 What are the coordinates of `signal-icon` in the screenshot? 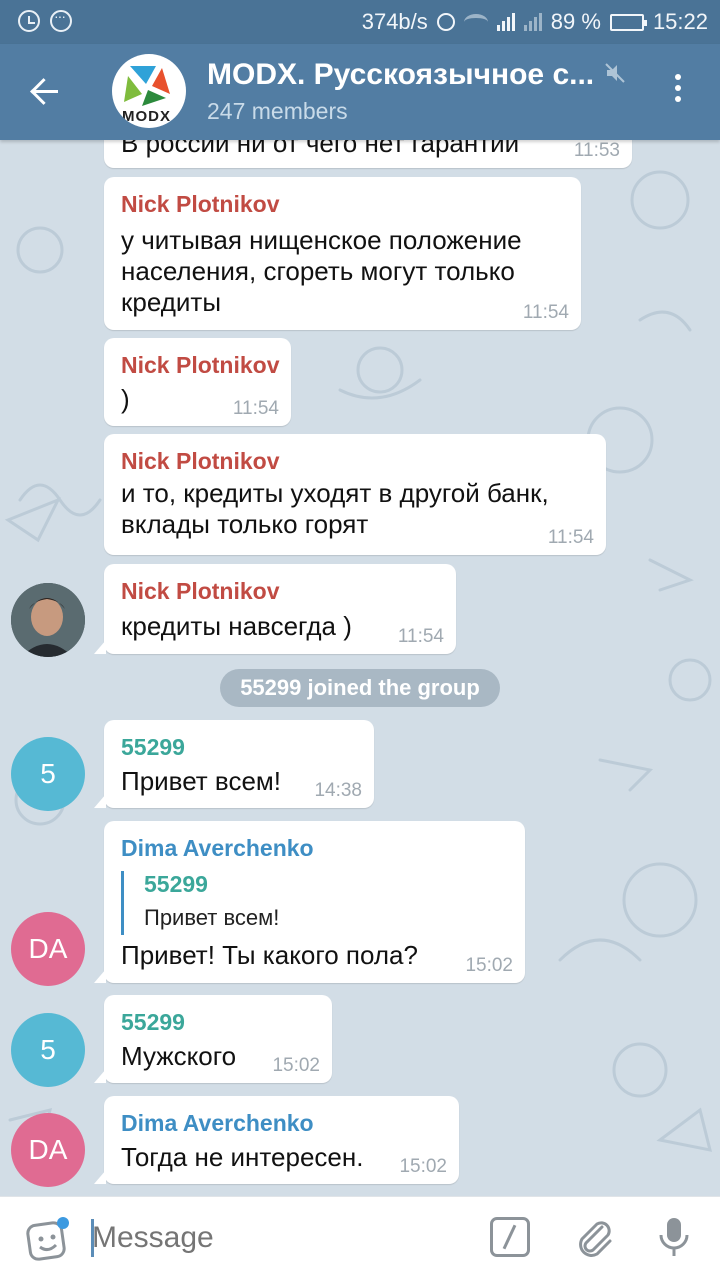 It's located at (505, 22).